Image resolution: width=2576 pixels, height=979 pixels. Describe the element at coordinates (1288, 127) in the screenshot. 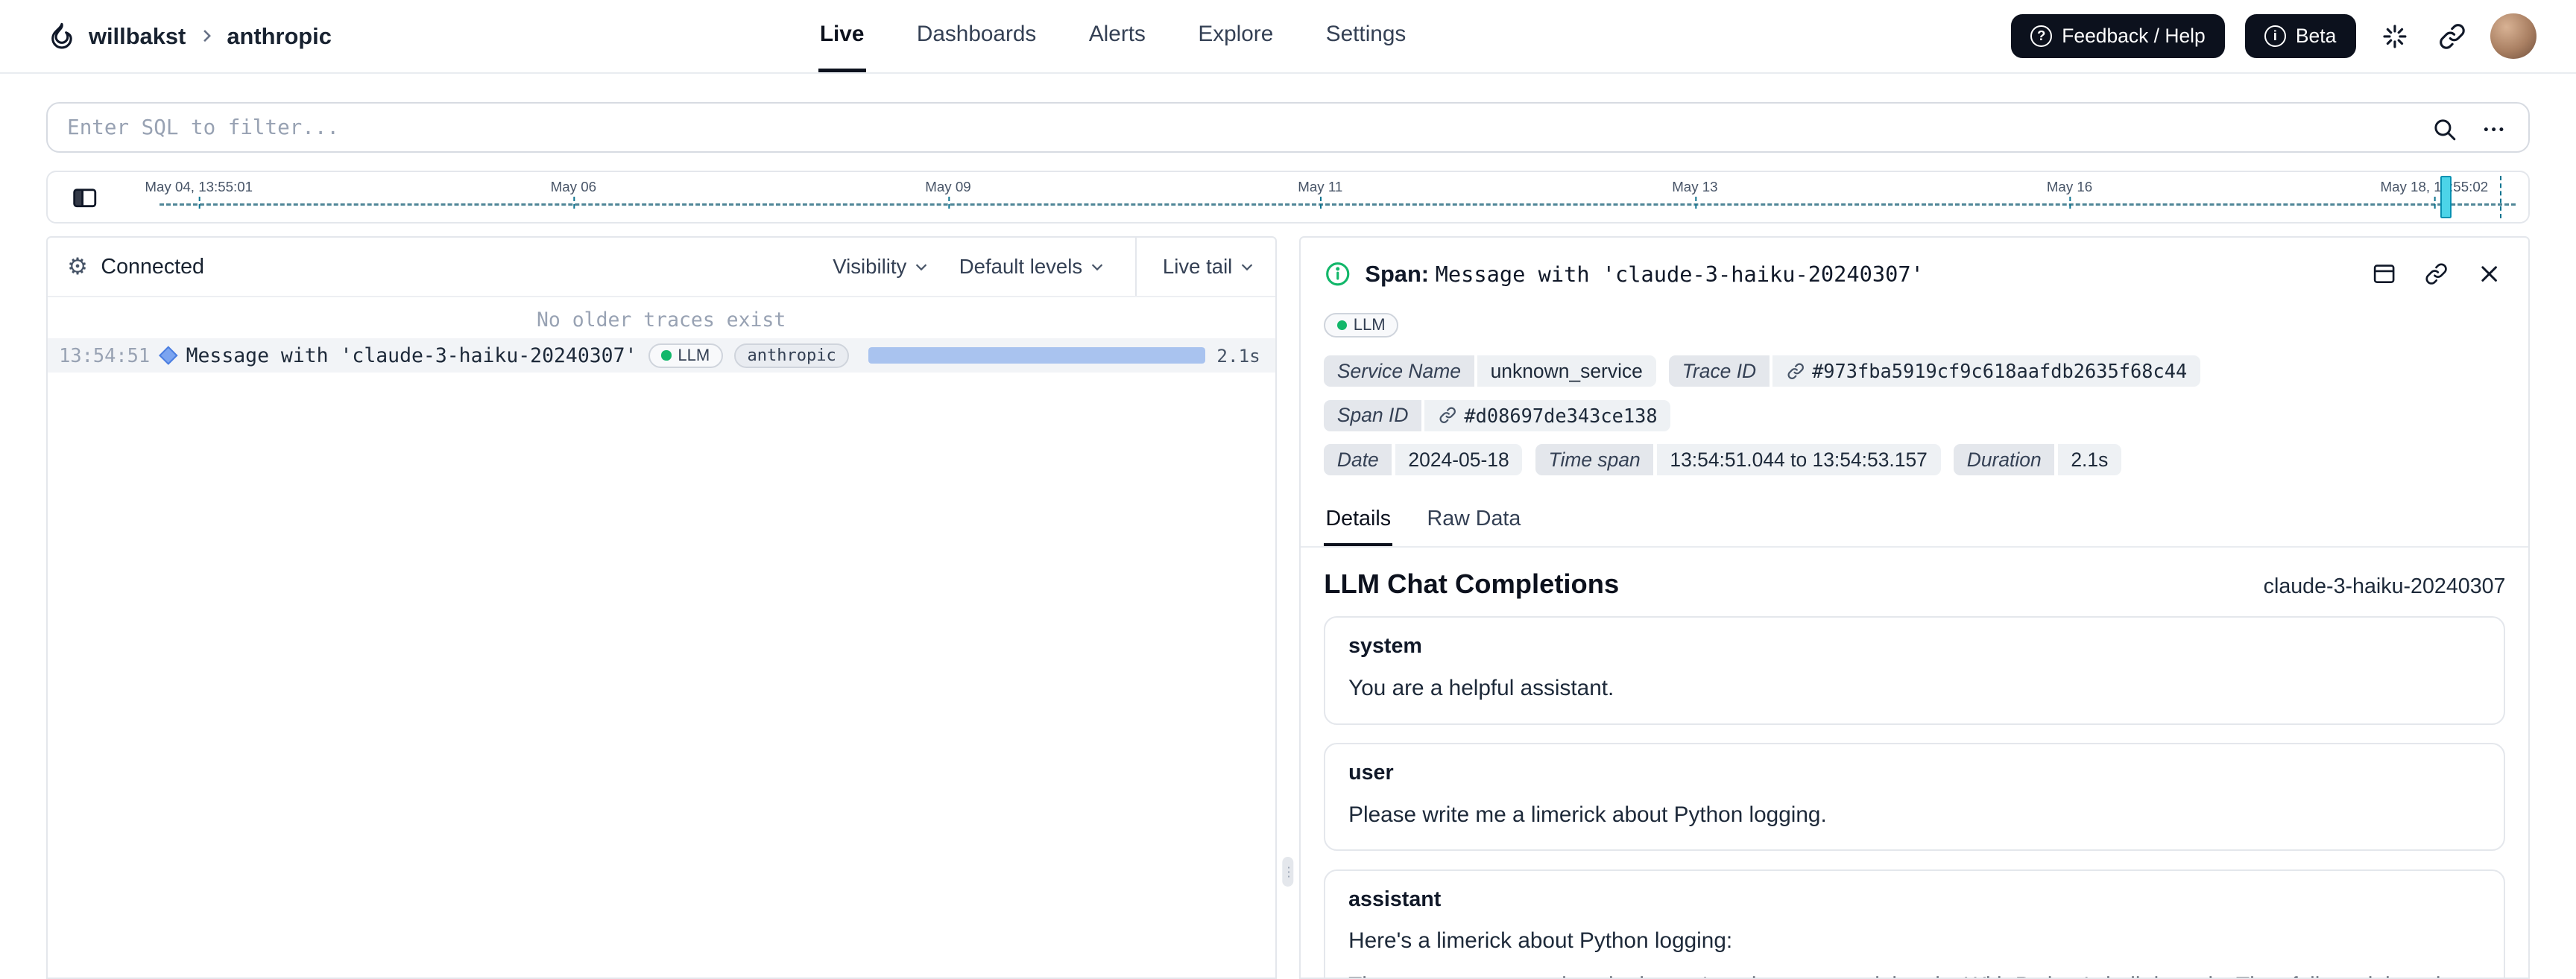

I see `sql-filter-input` at that location.